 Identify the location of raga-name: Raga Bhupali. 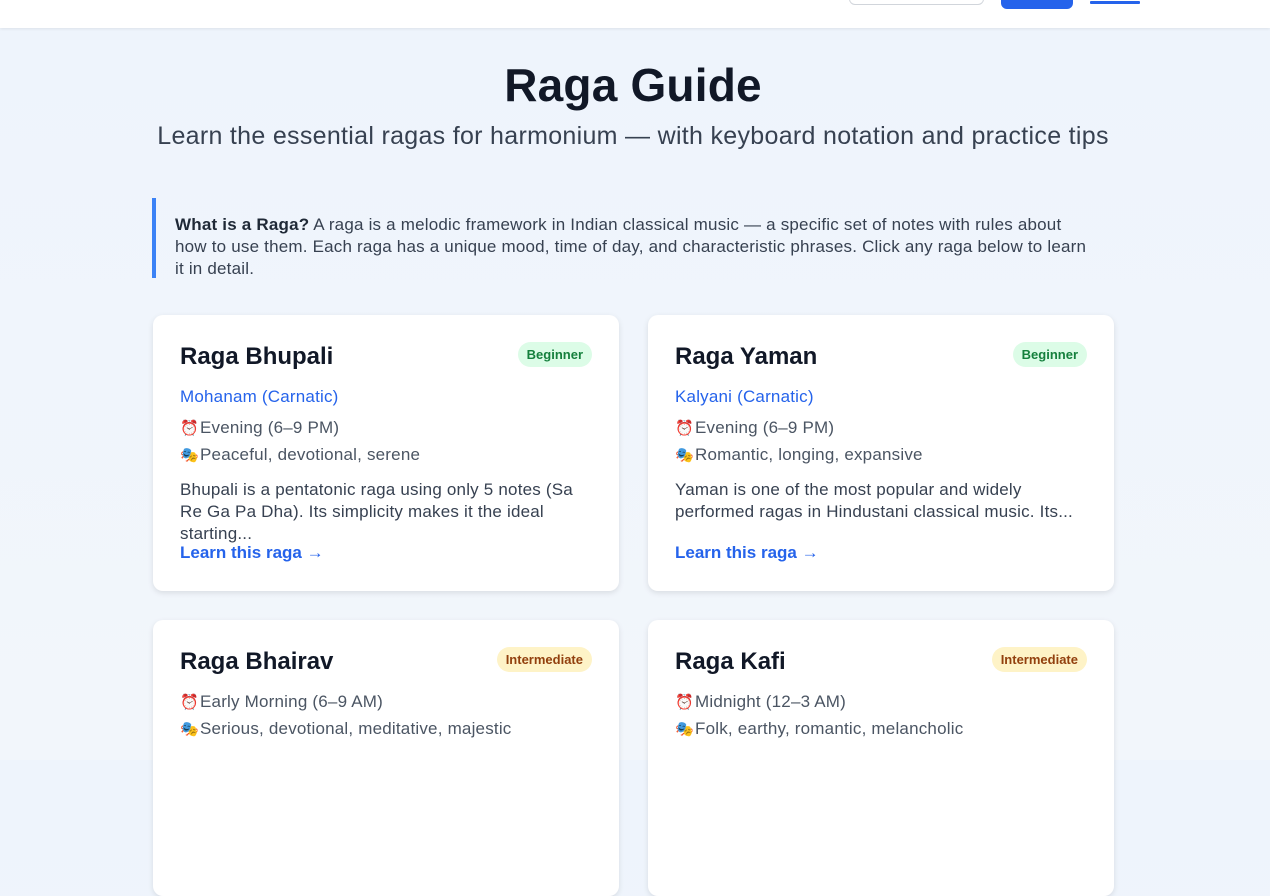
(257, 356).